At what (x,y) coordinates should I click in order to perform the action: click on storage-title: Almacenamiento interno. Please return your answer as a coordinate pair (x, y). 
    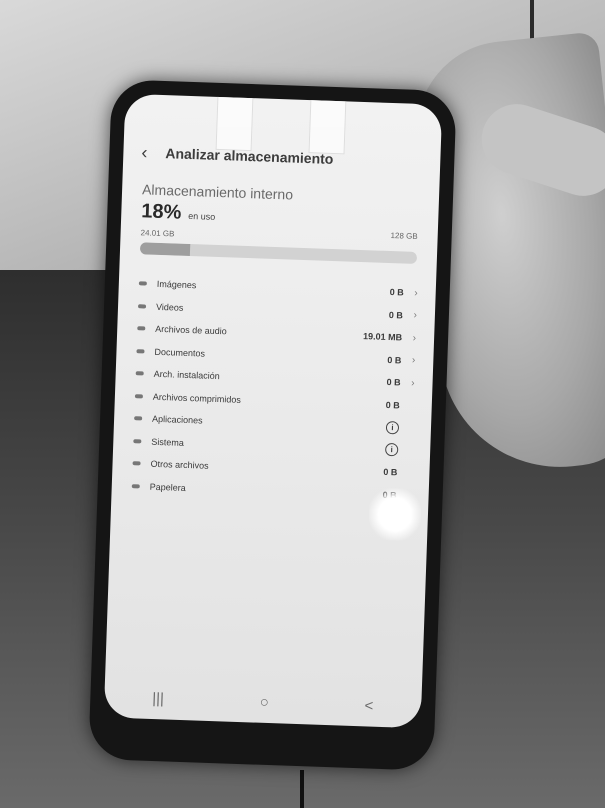
    Looking at the image, I should click on (217, 192).